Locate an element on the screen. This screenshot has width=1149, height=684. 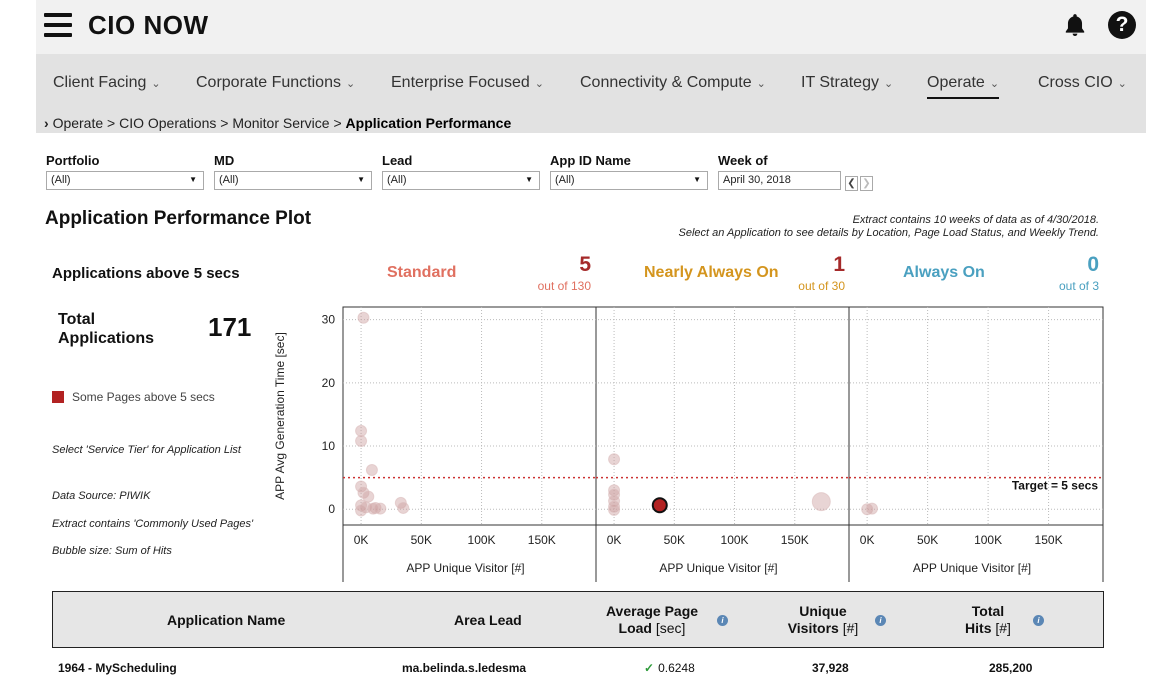
y-tick-label: 20 is located at coordinates (329, 383).